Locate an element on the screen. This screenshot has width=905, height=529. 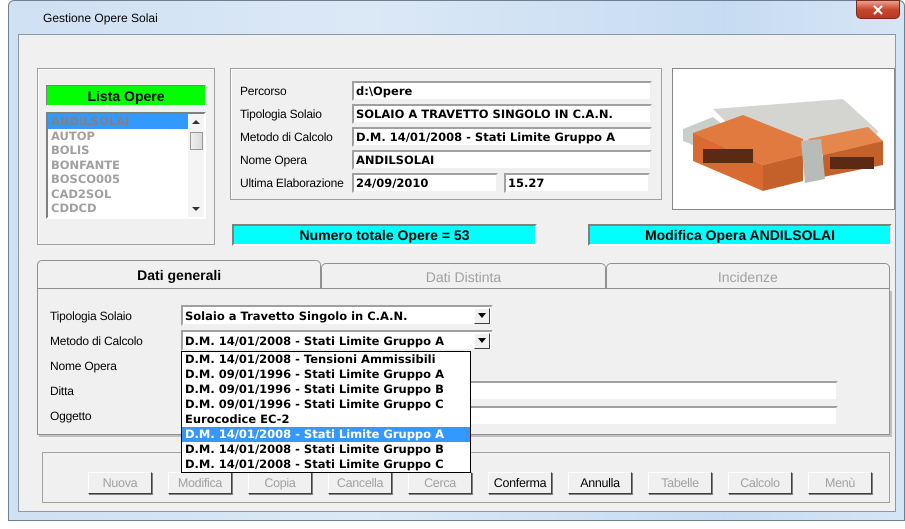
list-item: BOSCO005 is located at coordinates (118, 179).